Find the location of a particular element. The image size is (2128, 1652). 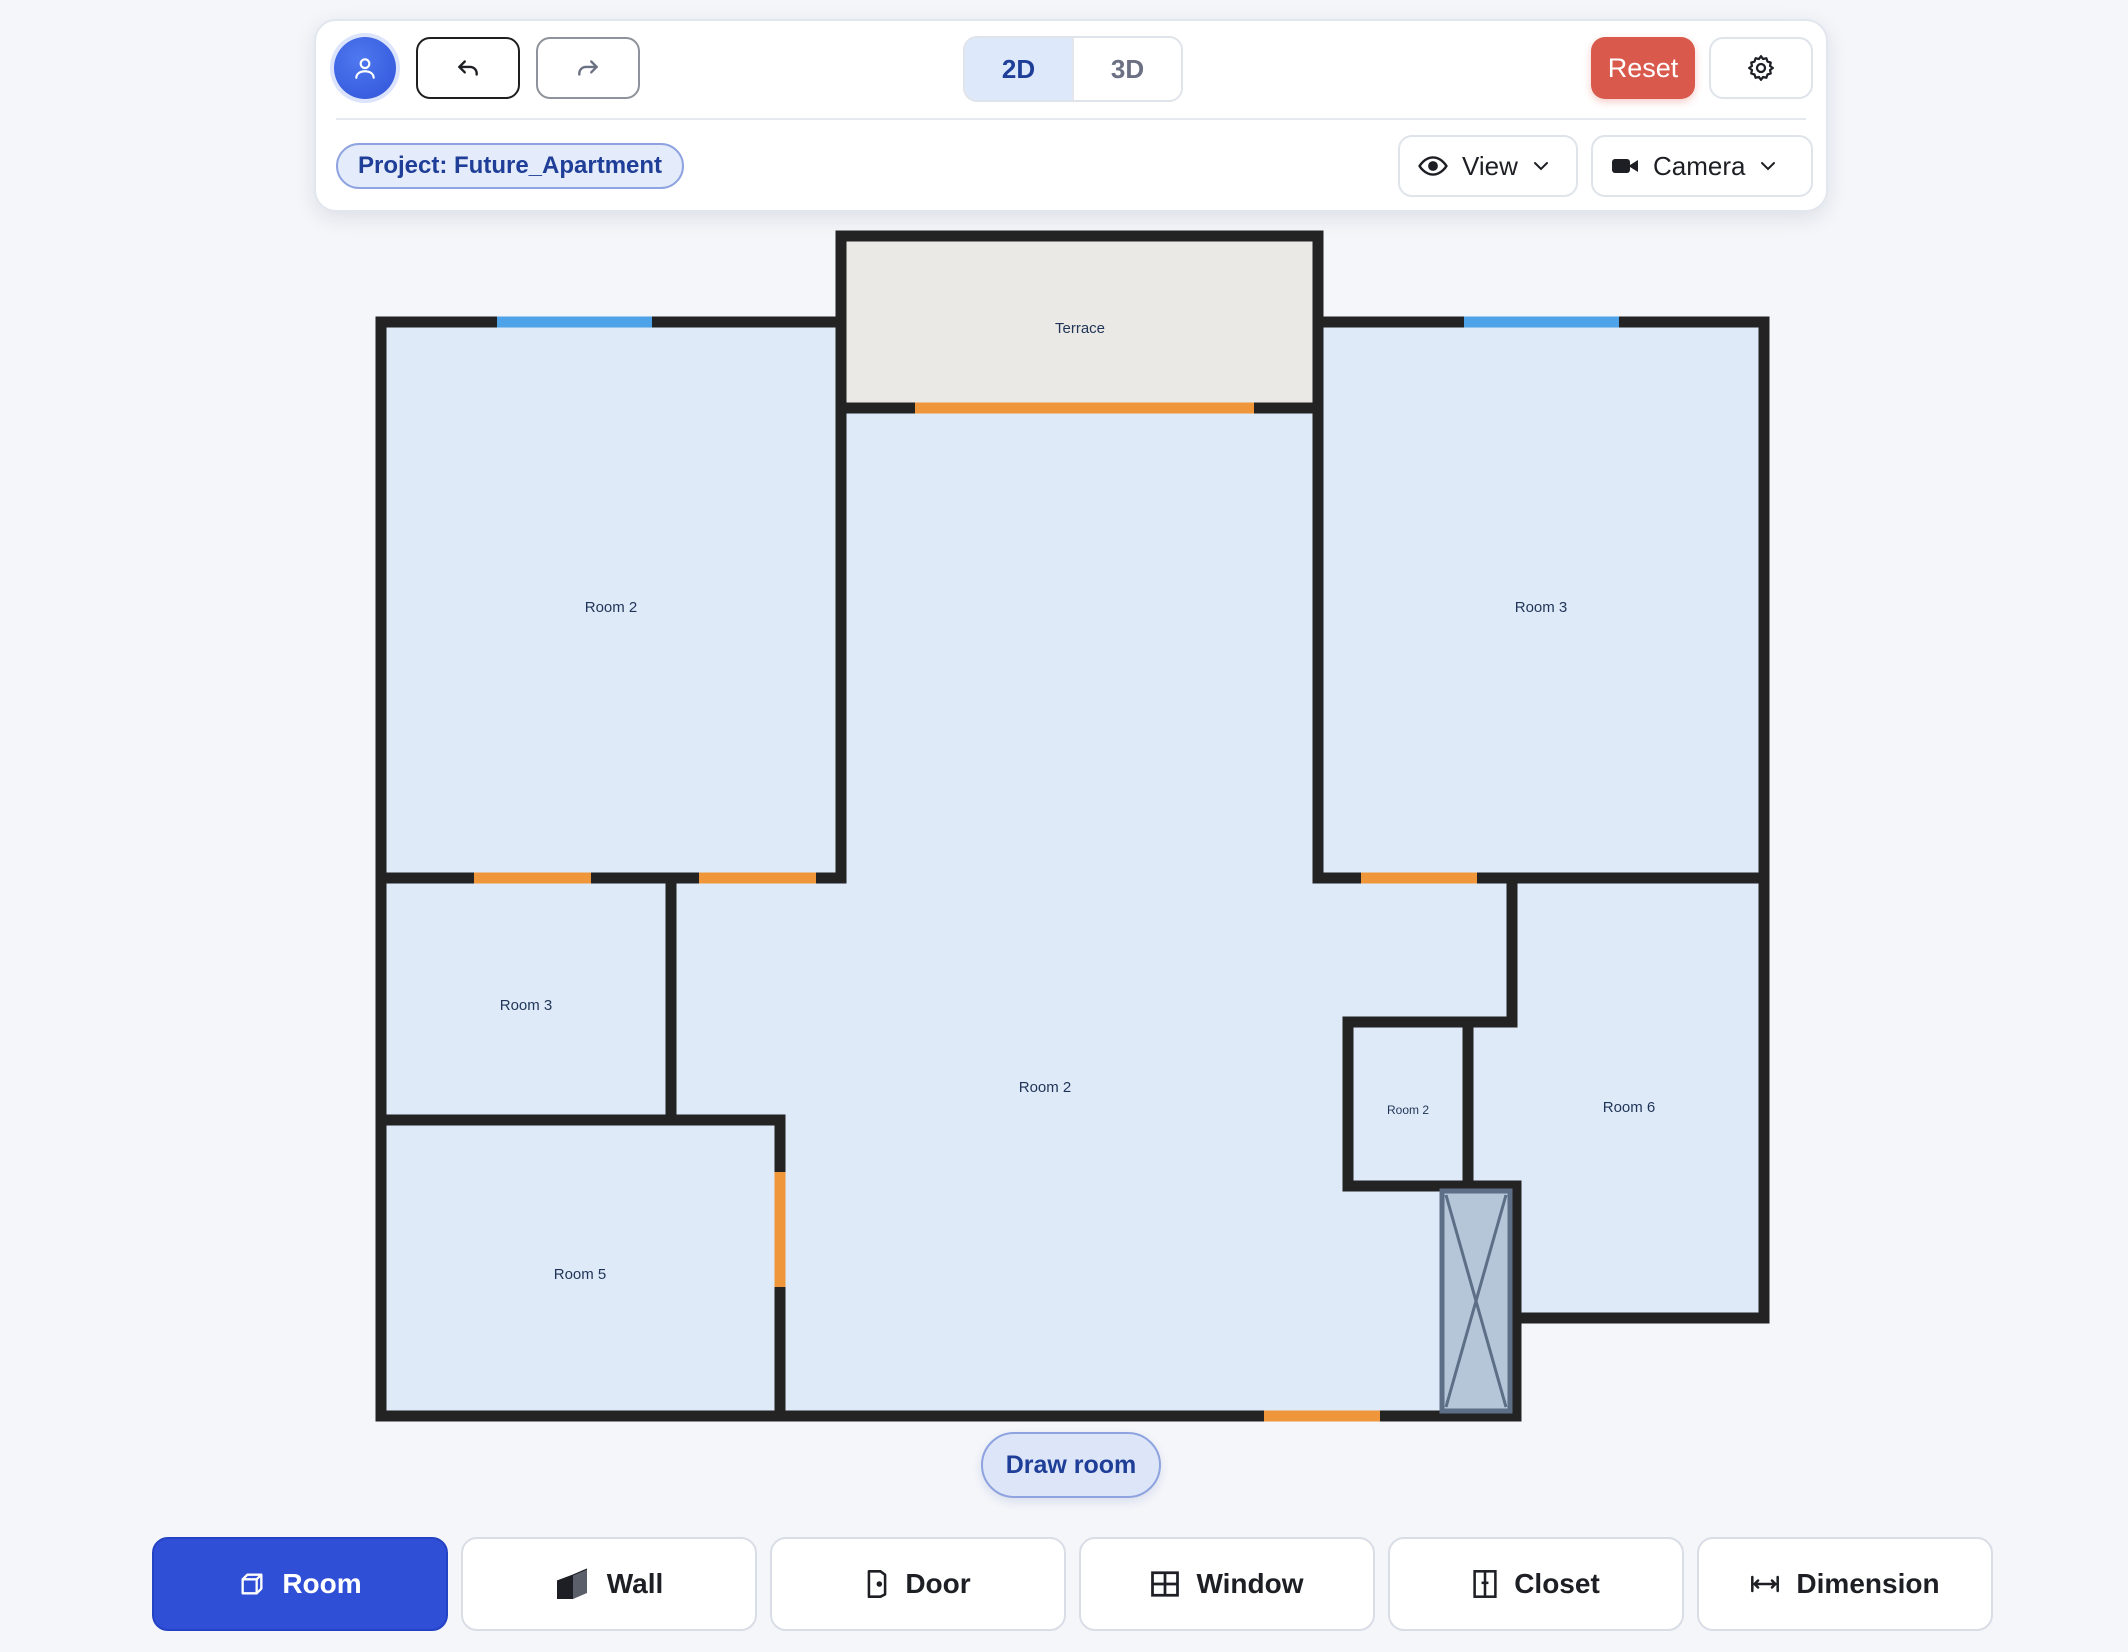

dimension-ruler-icon is located at coordinates (1765, 1584).